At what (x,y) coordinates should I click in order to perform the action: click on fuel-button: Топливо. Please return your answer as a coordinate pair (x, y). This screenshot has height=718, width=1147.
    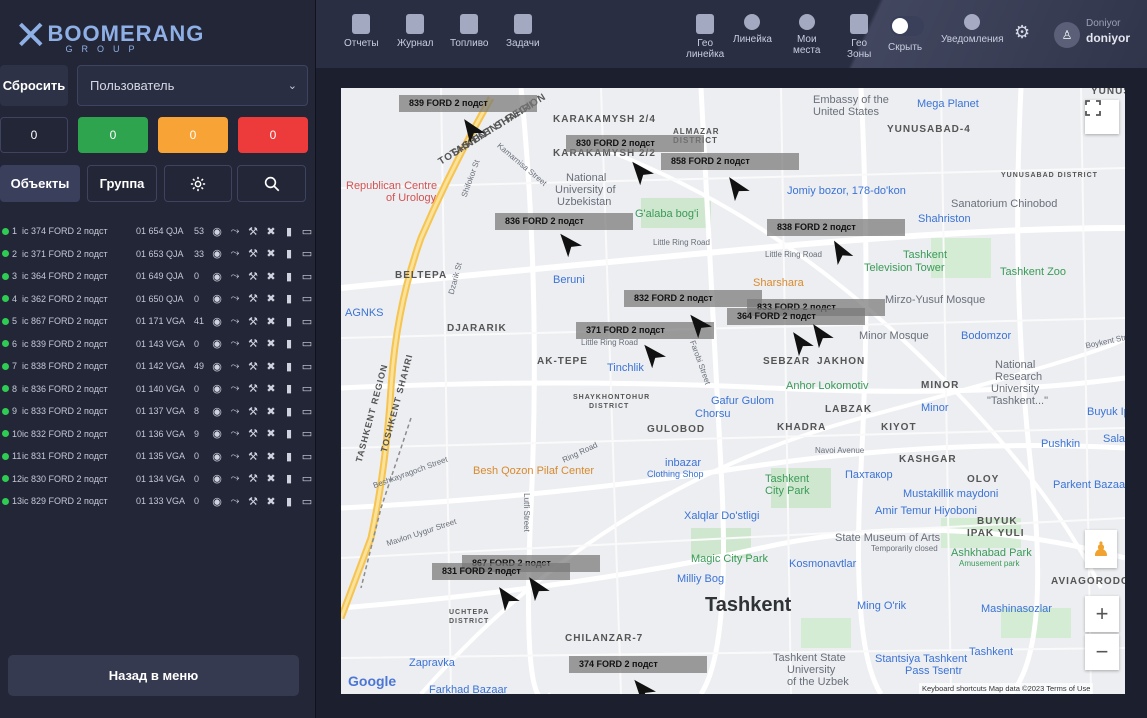
    Looking at the image, I should click on (469, 31).